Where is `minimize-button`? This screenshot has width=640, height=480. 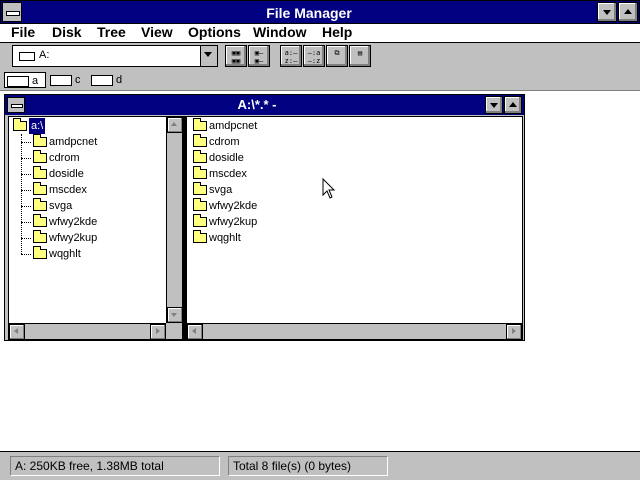 minimize-button is located at coordinates (607, 12).